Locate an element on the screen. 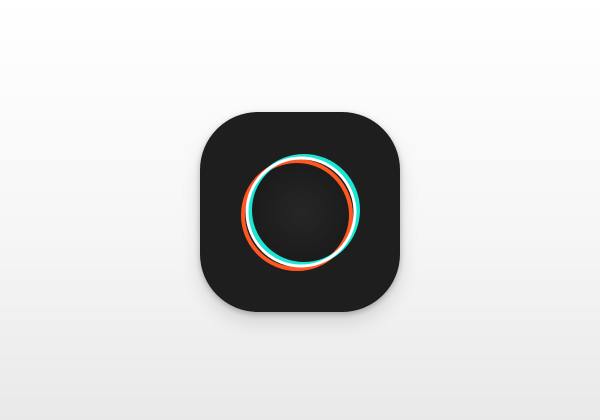 The image size is (600, 420). polarr-ring-icon is located at coordinates (300, 212).